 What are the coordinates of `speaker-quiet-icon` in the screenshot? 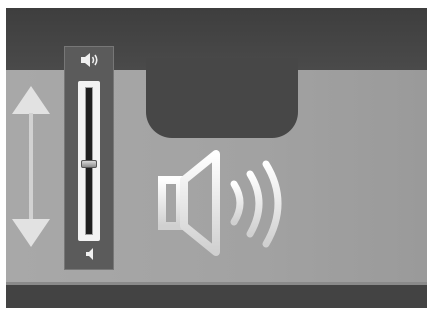 It's located at (89, 254).